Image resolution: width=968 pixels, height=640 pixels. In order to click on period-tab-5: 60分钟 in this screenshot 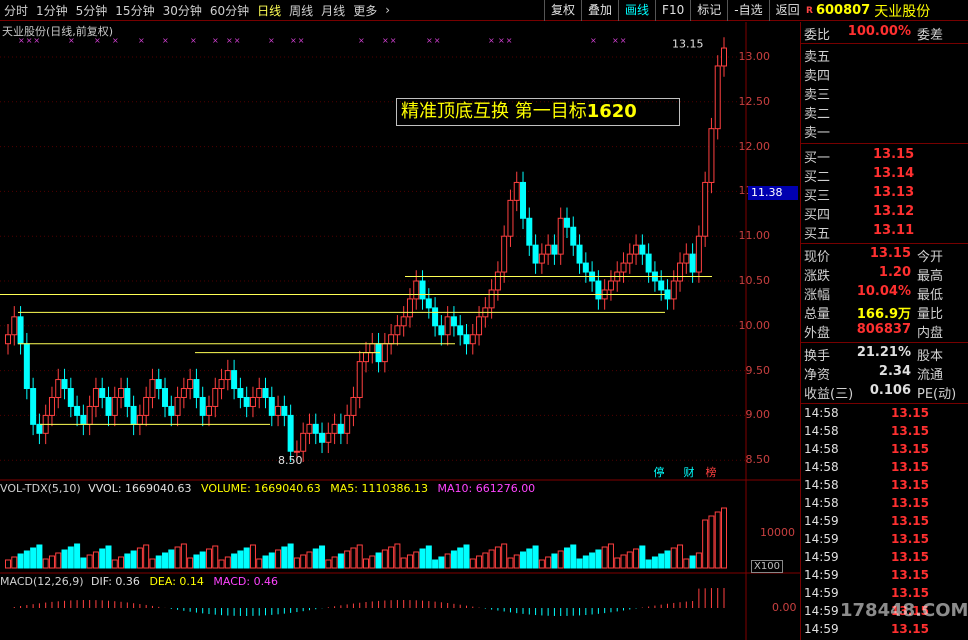, I will do `click(229, 10)`.